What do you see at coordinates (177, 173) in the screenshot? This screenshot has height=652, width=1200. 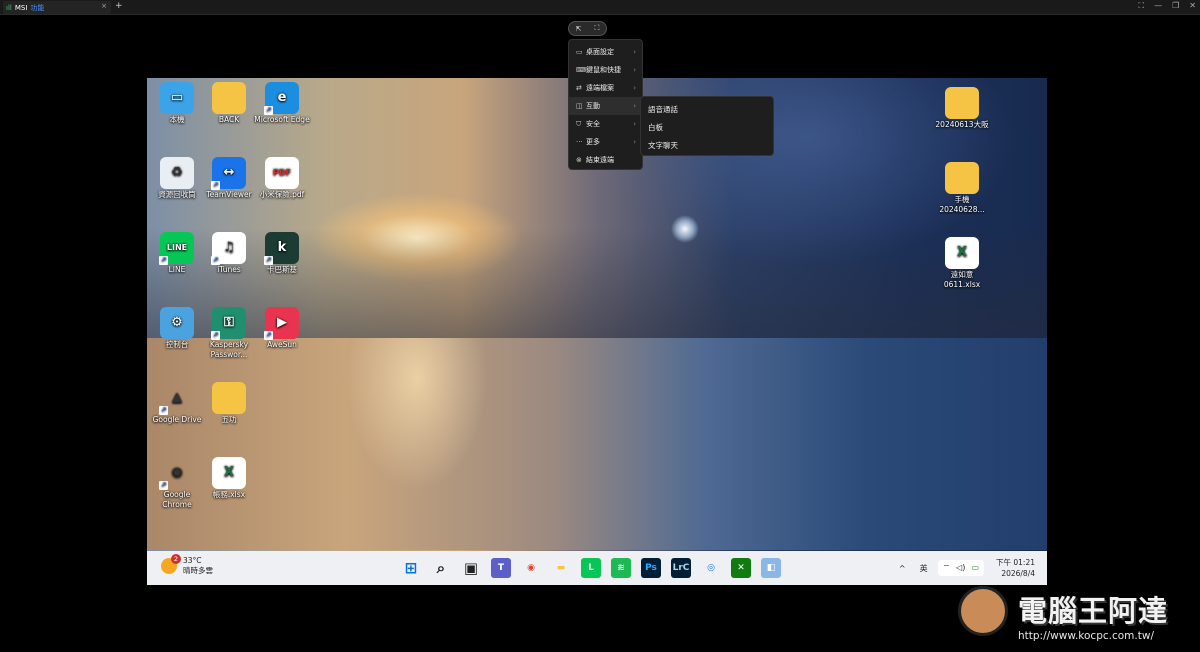 I see `app-icon: ♻` at bounding box center [177, 173].